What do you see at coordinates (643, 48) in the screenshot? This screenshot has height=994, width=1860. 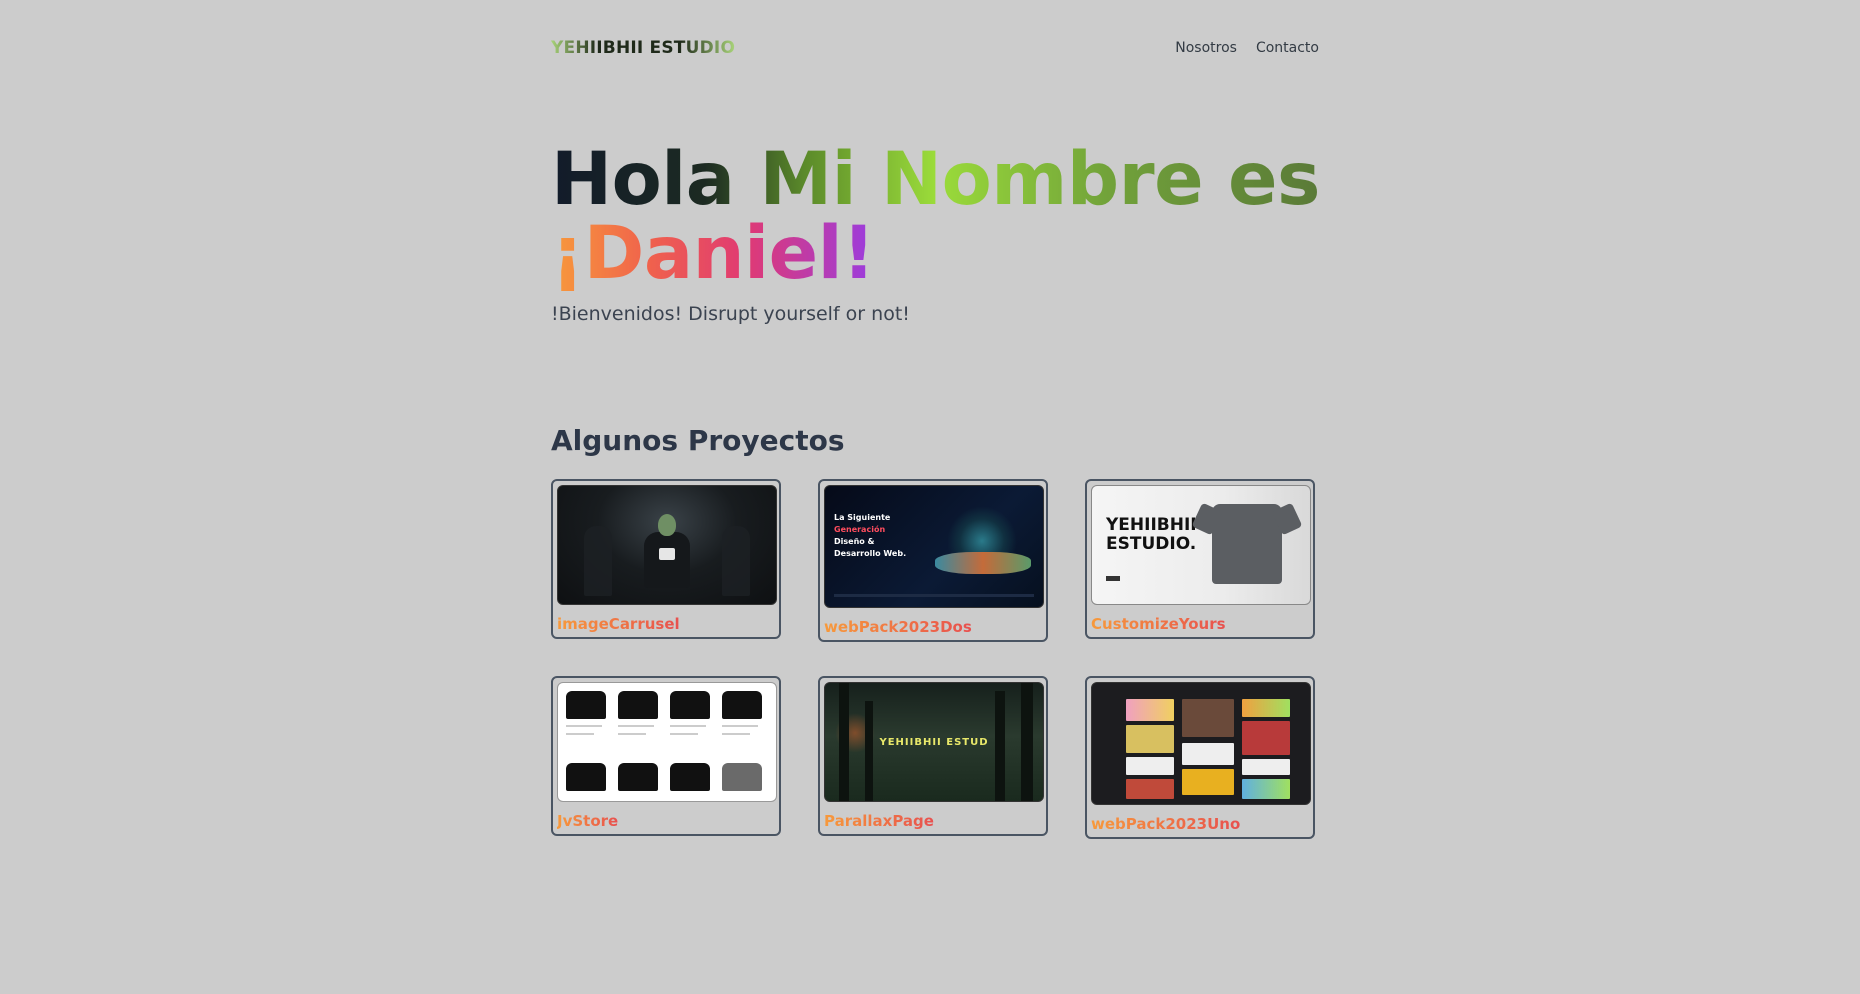 I see `site-logo: YEHIIBHII ESTUDIO` at bounding box center [643, 48].